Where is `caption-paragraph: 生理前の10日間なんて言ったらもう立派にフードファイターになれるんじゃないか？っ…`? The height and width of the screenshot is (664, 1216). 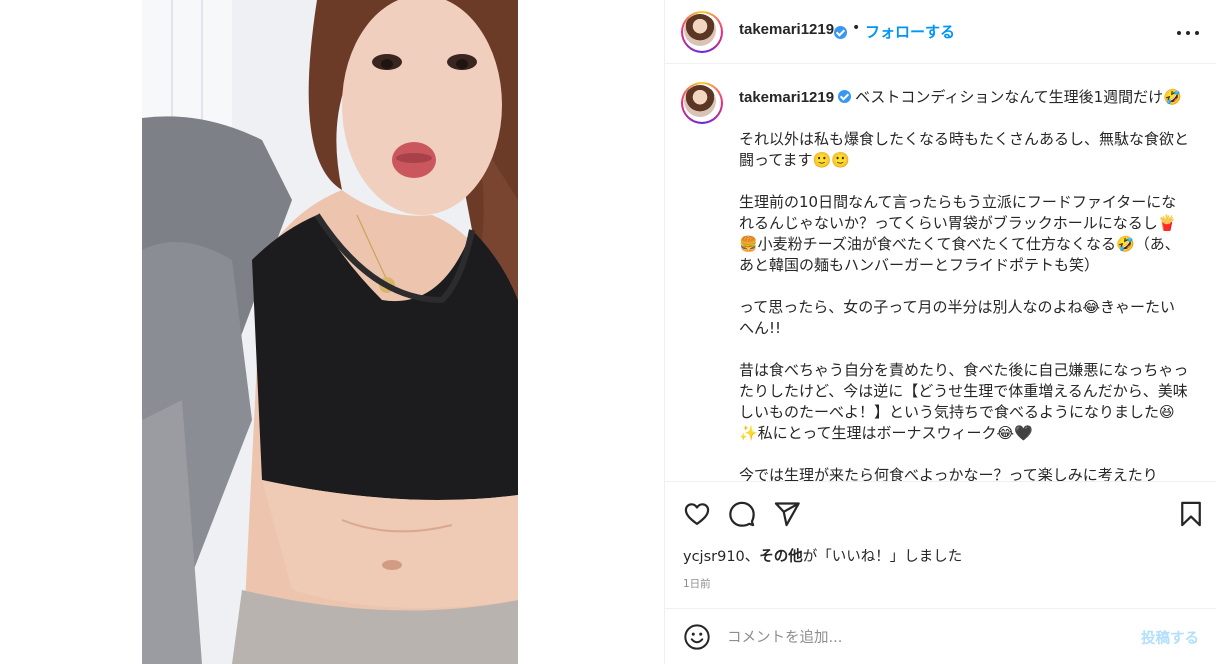
caption-paragraph: 生理前の10日間なんて言ったらもう立派にフードファイターになれるんじゃないか？っ… is located at coordinates (959, 233).